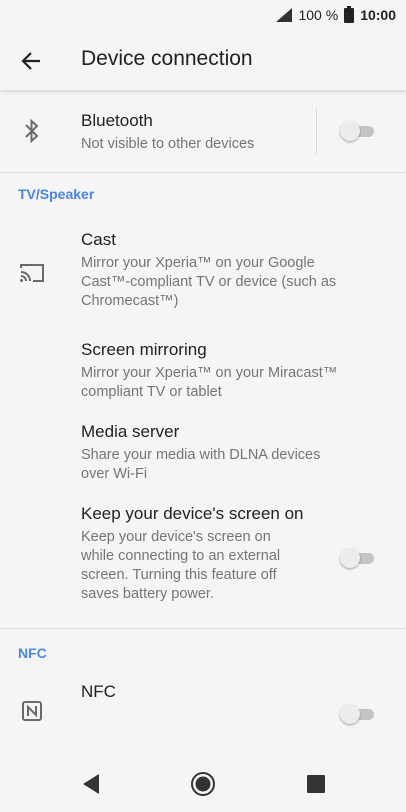 The image size is (406, 812). I want to click on status-indicators: 100 % 10:00, so click(336, 14).